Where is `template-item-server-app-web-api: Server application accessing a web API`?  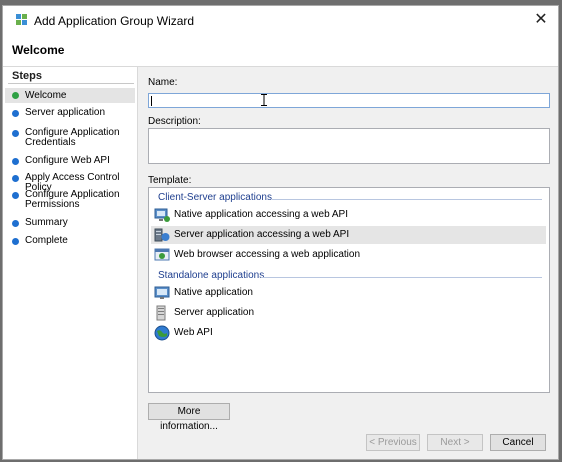
template-item-server-app-web-api: Server application accessing a web API is located at coordinates (348, 235).